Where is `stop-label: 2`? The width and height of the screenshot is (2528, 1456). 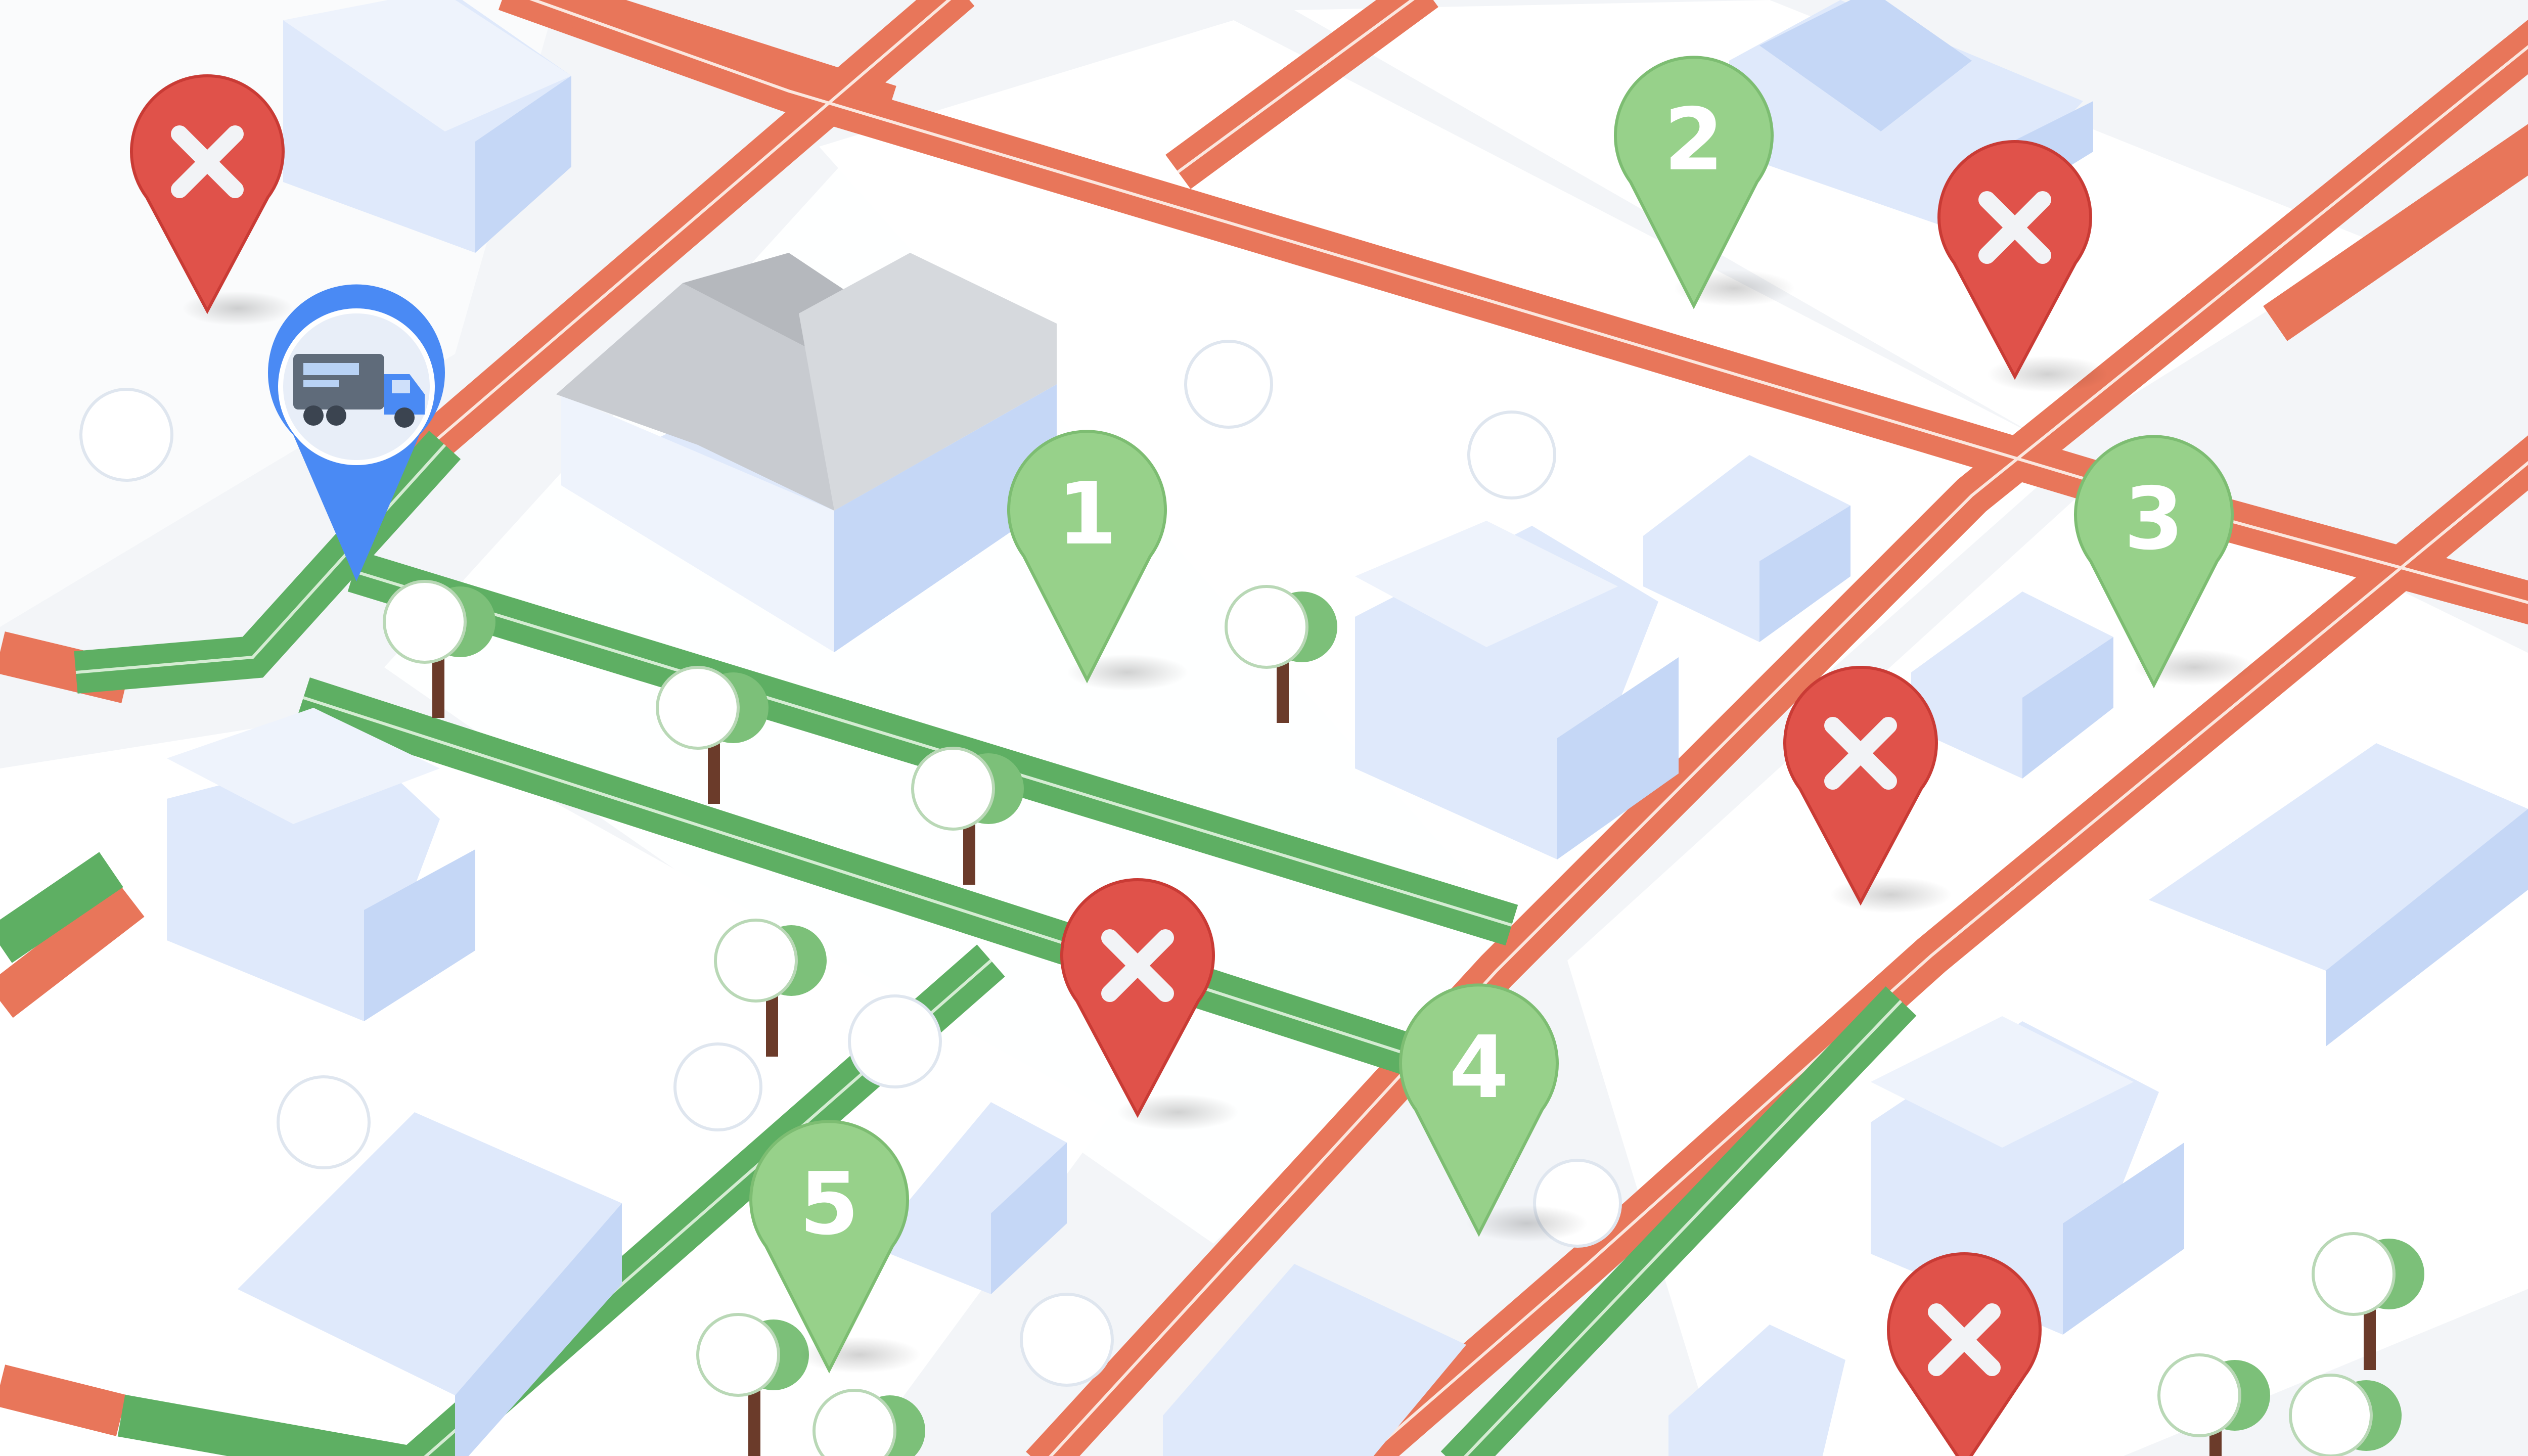 stop-label: 2 is located at coordinates (1694, 140).